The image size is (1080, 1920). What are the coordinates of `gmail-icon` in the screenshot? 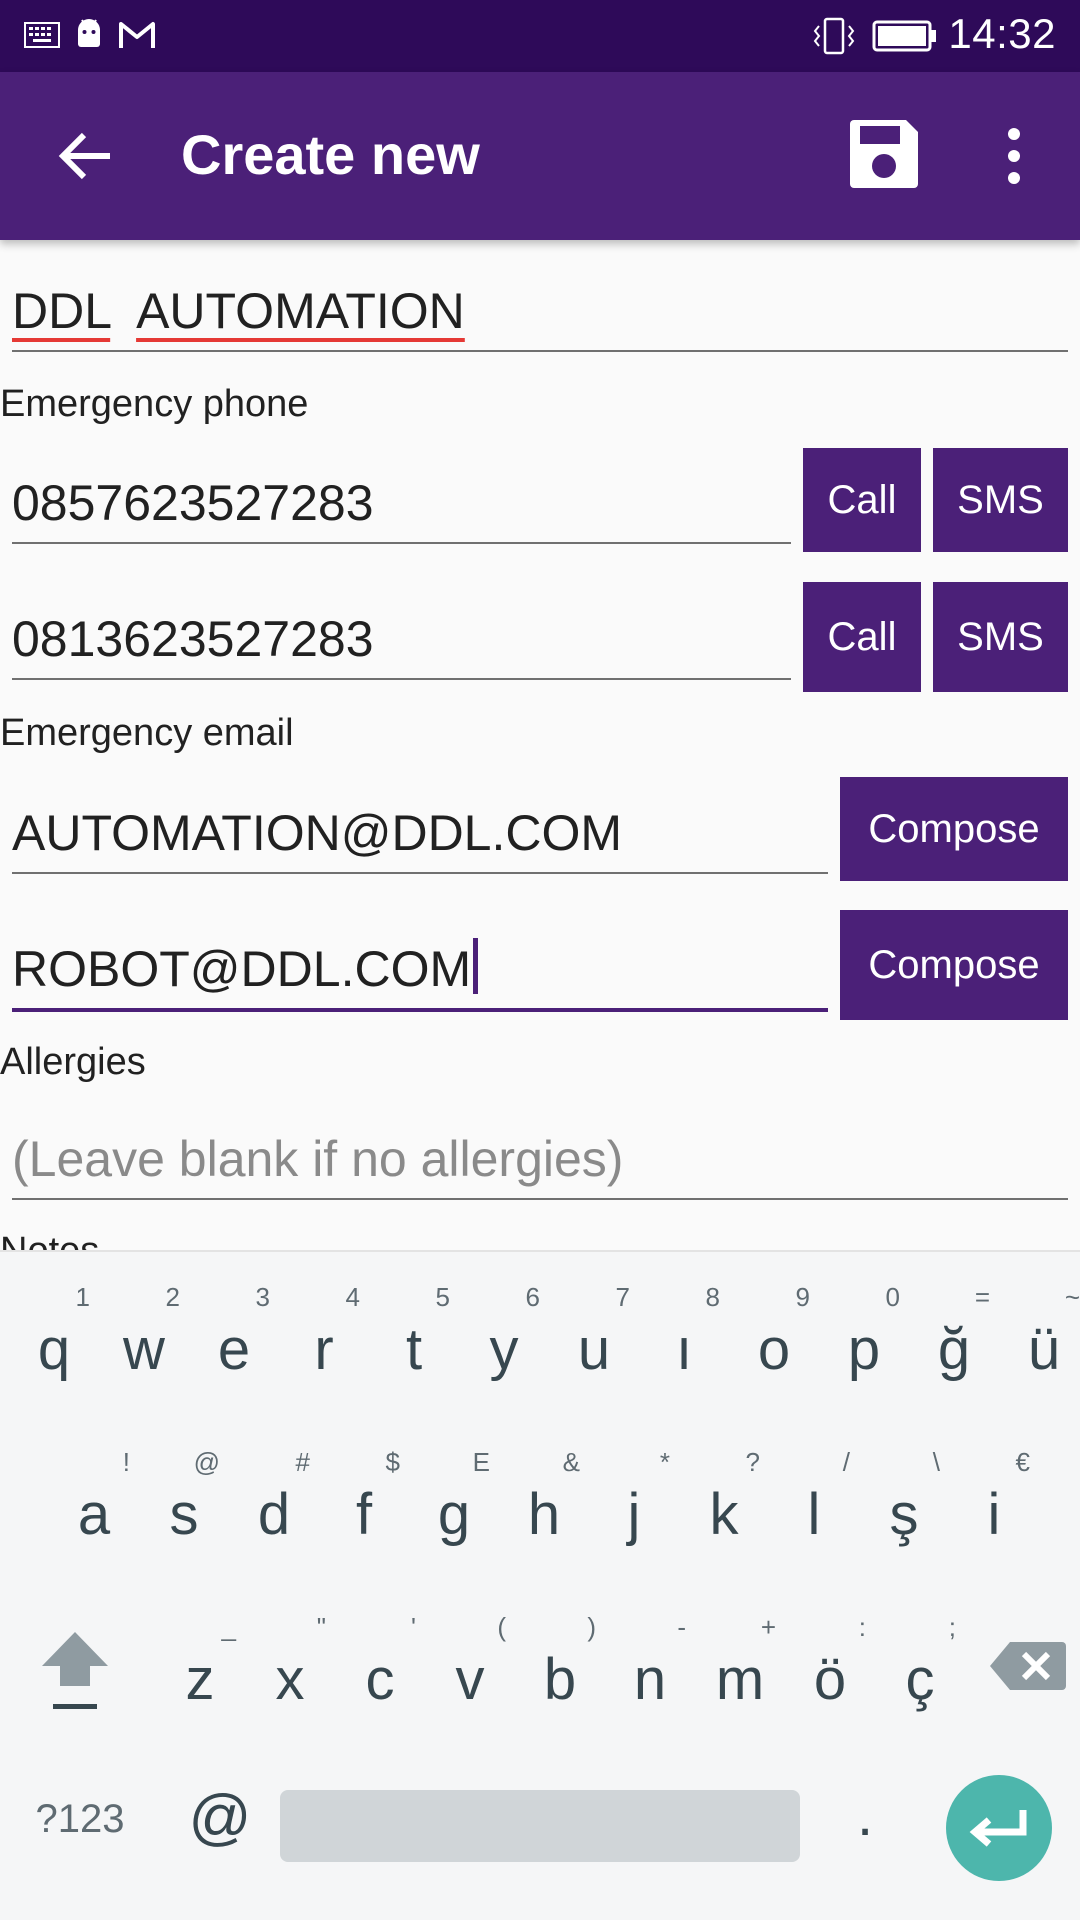 It's located at (137, 35).